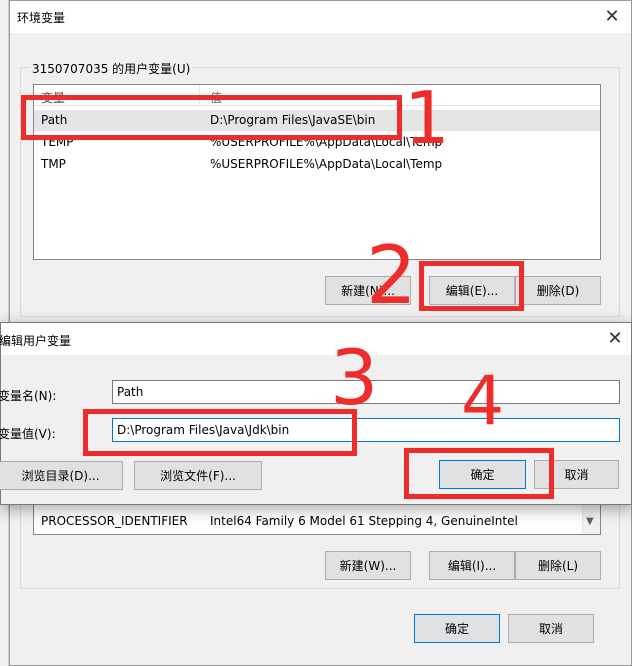 This screenshot has height=666, width=632. What do you see at coordinates (457, 628) in the screenshot?
I see `env-ok-button: 确定` at bounding box center [457, 628].